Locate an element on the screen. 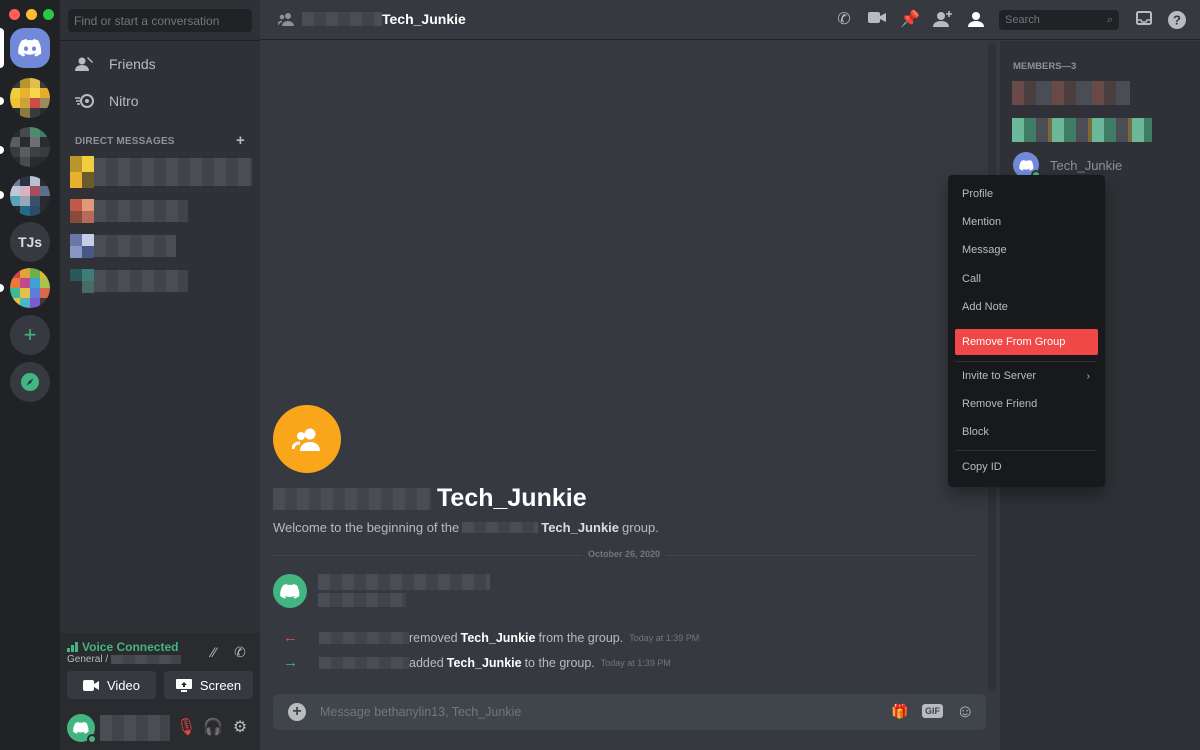  voice-channel: General / is located at coordinates (124, 659).